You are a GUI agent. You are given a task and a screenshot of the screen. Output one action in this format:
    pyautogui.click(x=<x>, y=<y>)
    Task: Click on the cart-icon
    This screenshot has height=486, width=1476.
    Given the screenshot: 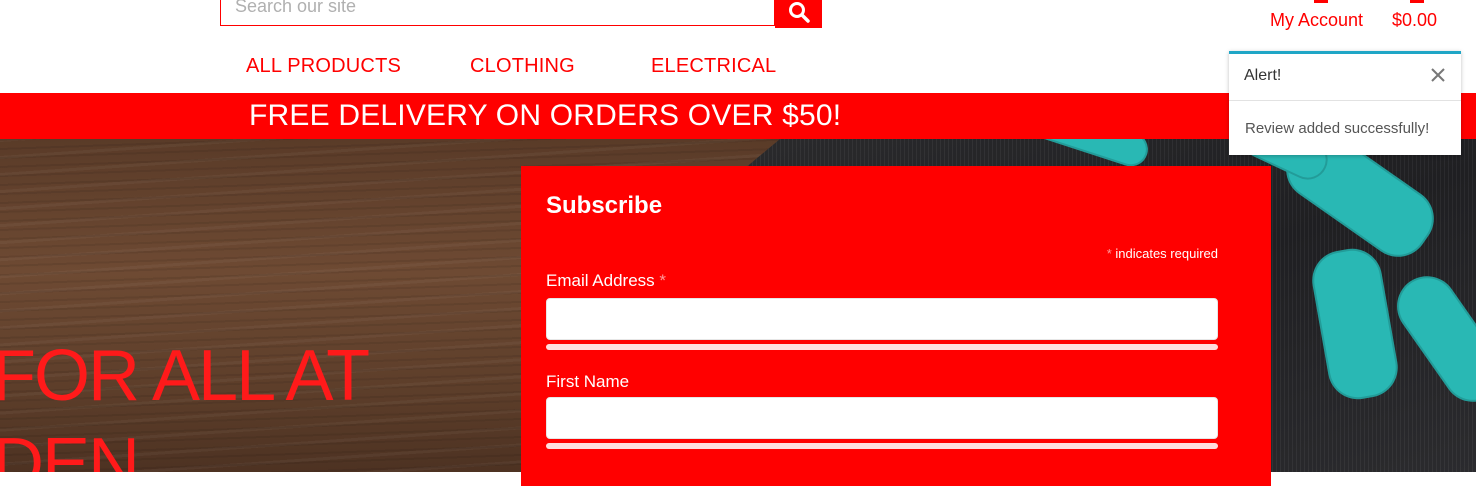 What is the action you would take?
    pyautogui.click(x=1417, y=1)
    